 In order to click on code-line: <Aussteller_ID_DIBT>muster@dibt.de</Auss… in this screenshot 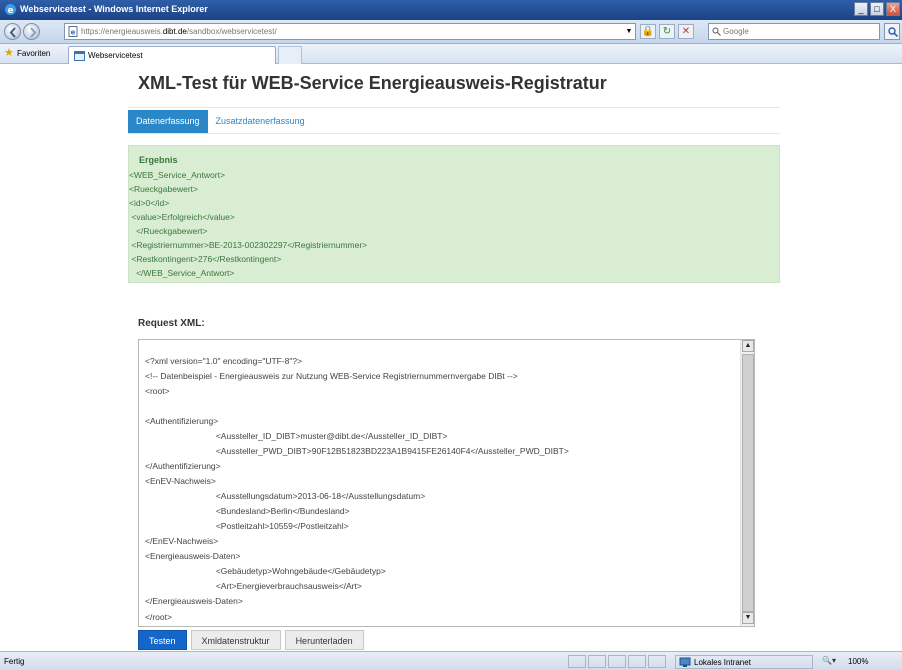, I will do `click(296, 436)`.